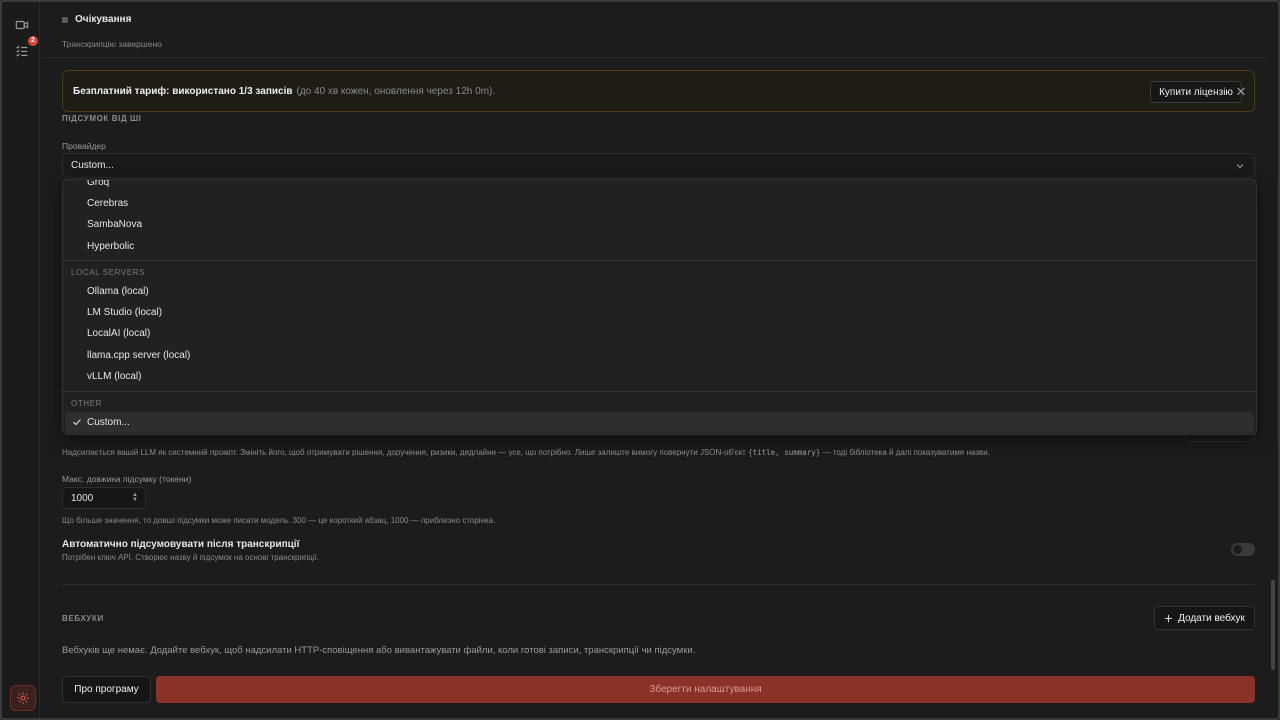 The image size is (1280, 720). I want to click on settings-button, so click(23, 698).